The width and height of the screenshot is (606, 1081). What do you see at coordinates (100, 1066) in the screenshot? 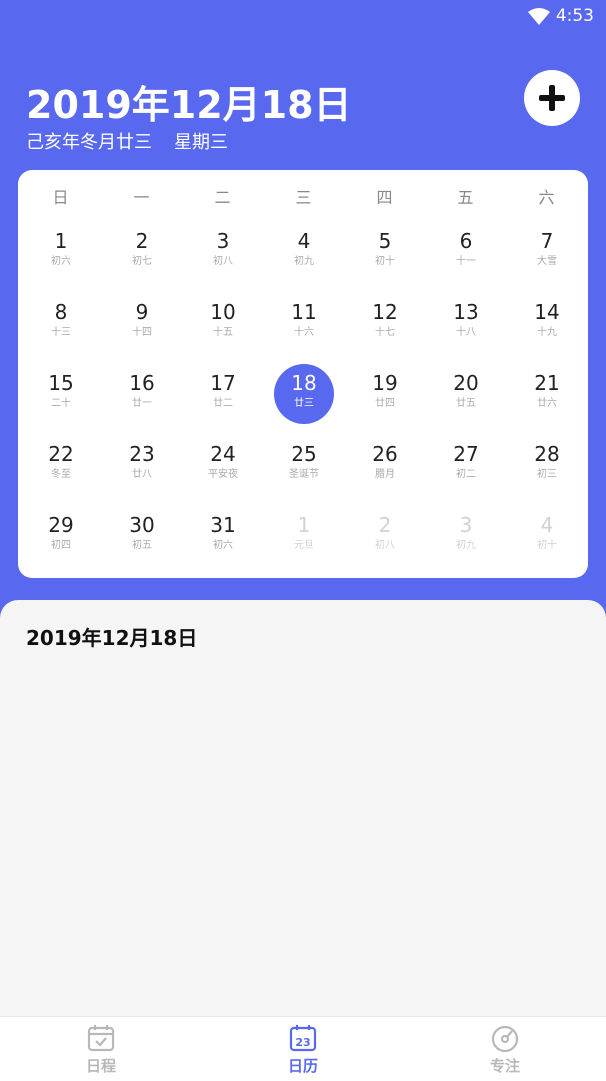
I see `tab-schedule-label: 日程` at bounding box center [100, 1066].